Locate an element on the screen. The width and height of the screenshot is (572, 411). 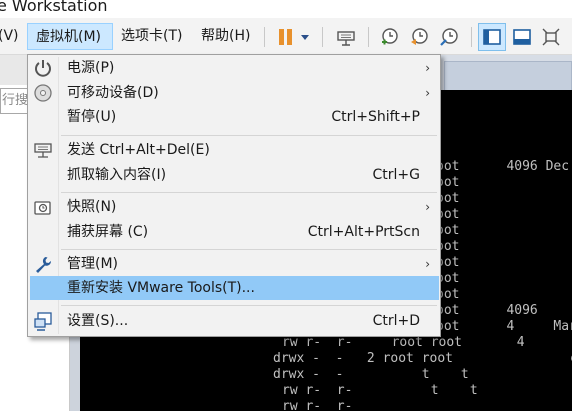
library-search-input: 行搜 is located at coordinates (15, 101).